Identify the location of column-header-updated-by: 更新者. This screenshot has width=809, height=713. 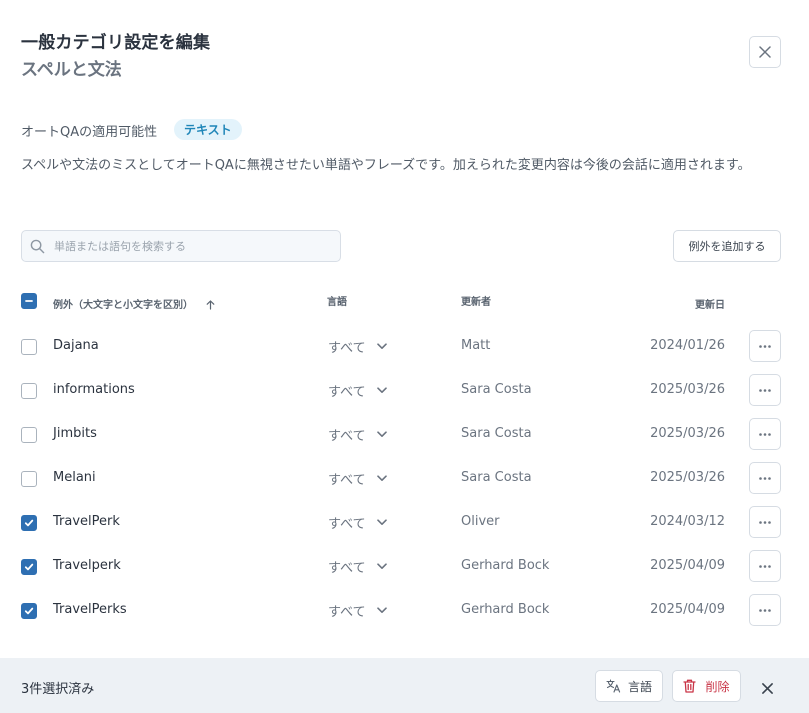
(476, 302).